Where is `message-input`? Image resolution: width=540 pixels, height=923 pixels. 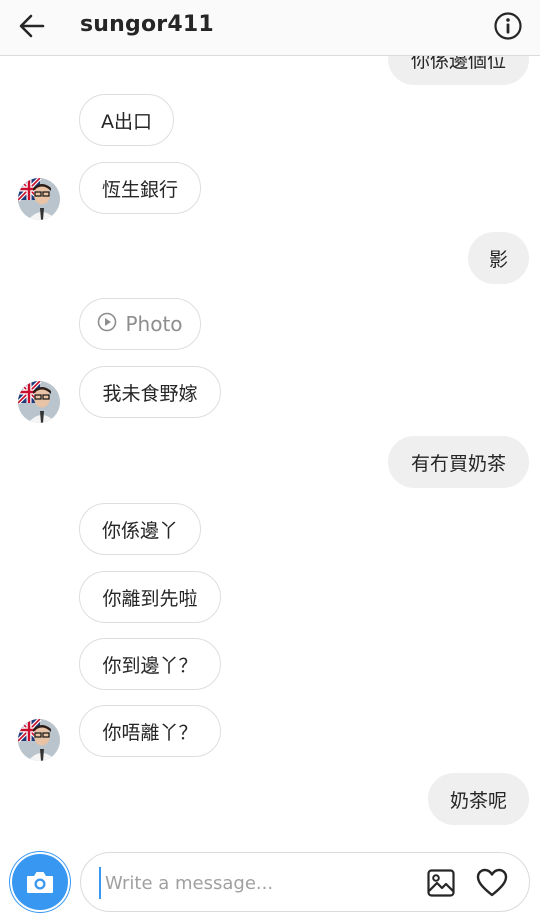 message-input is located at coordinates (249, 883).